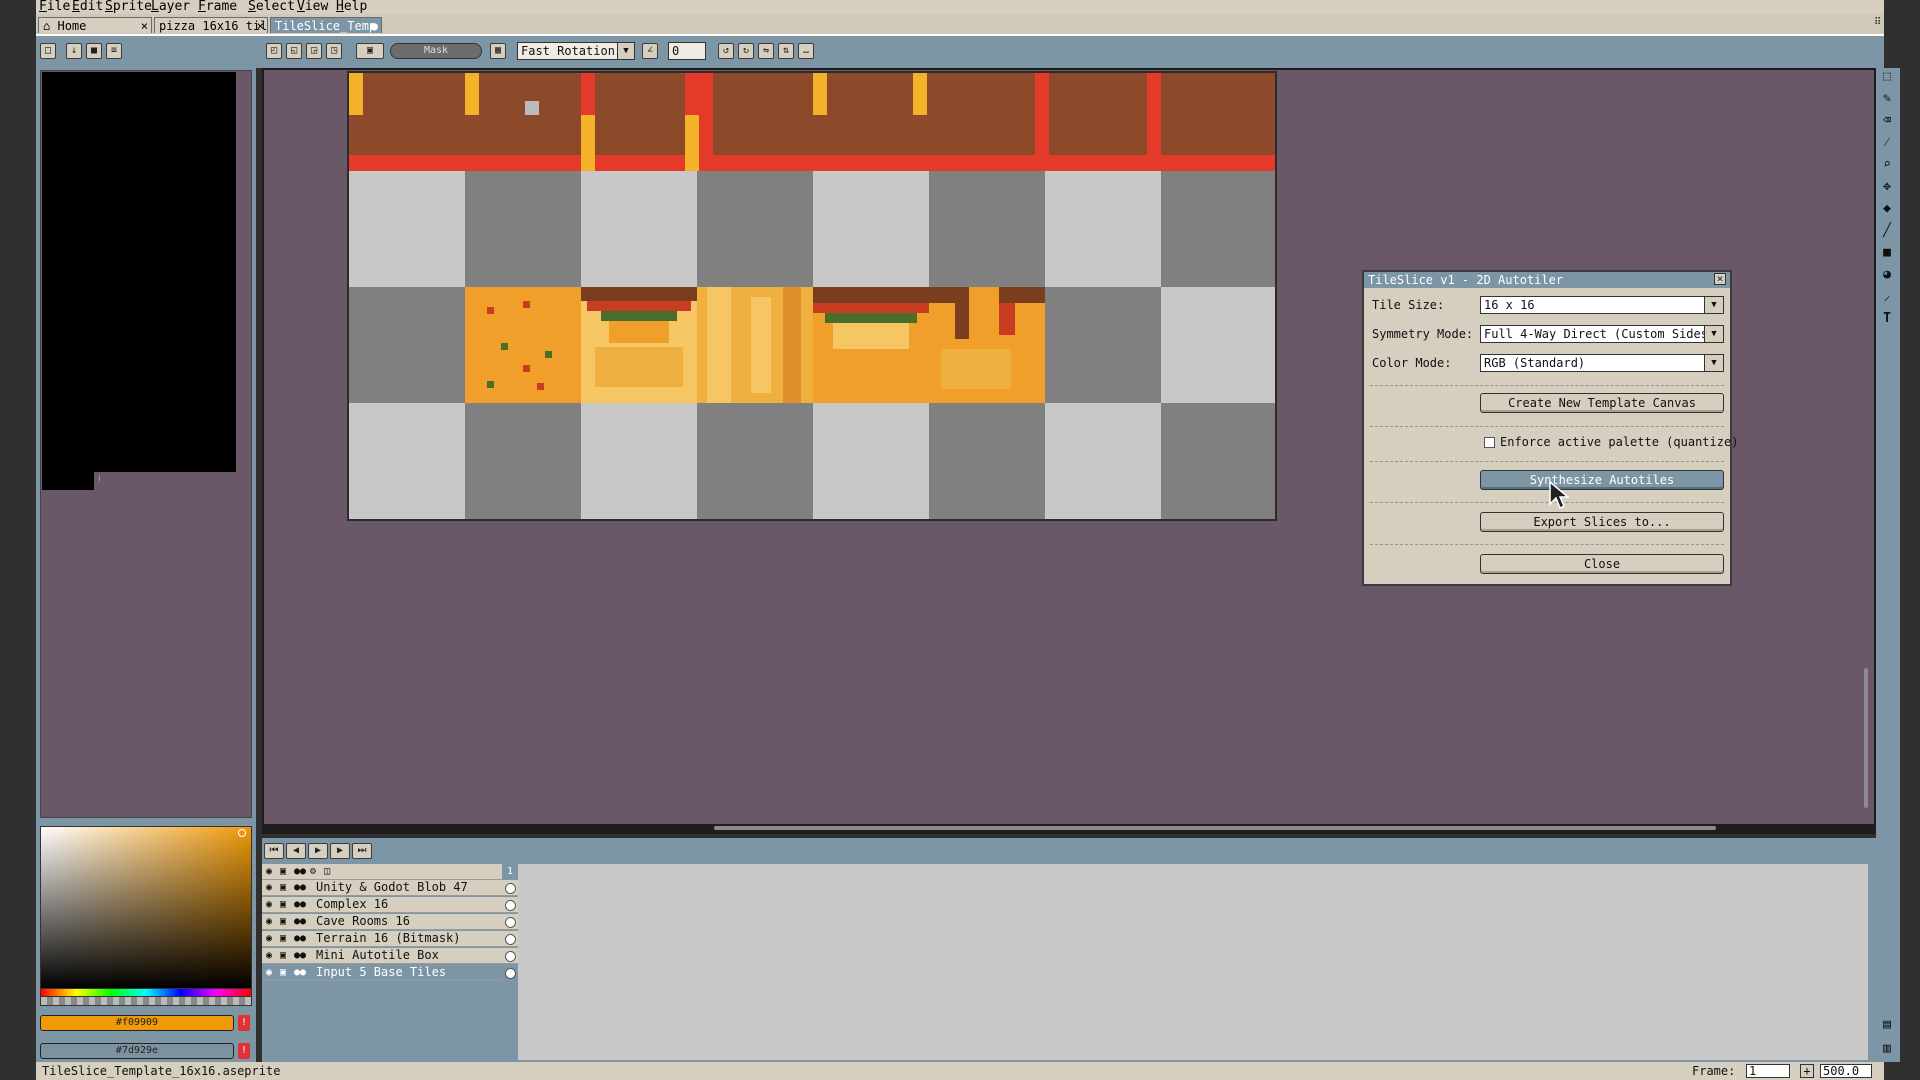 This screenshot has height=1080, width=1920. What do you see at coordinates (766, 51) in the screenshot?
I see `flip-h-icon: ⇋` at bounding box center [766, 51].